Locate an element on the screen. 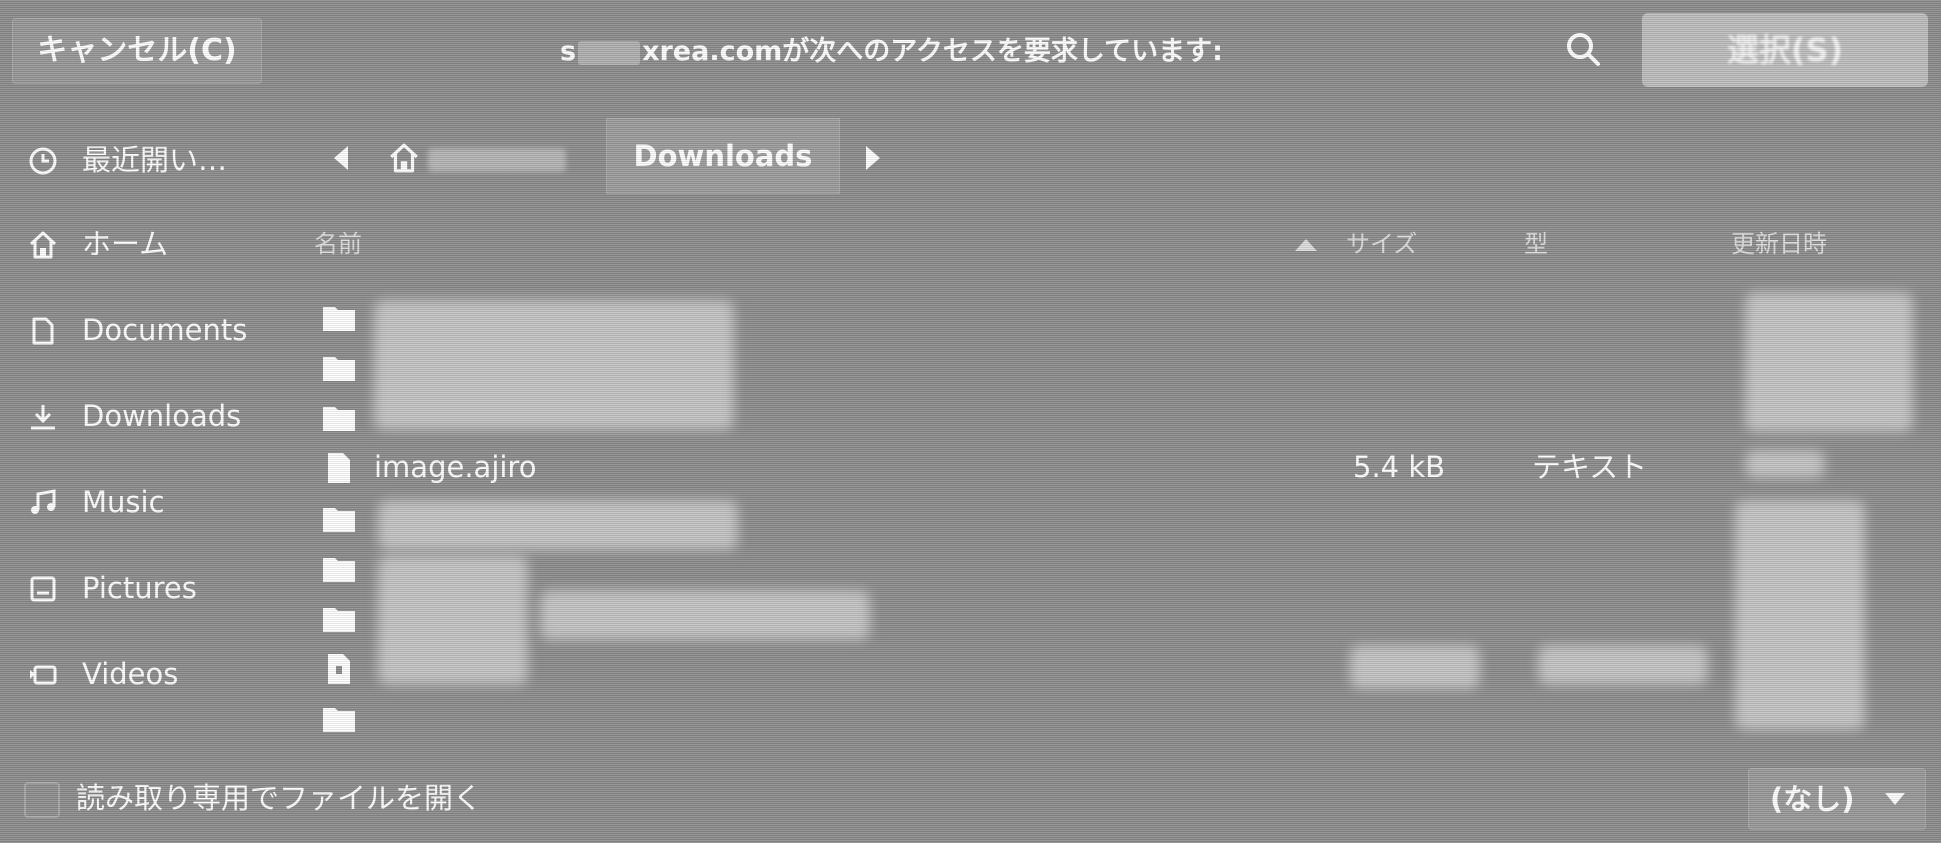  path-back-arrow-icon is located at coordinates (341, 158).